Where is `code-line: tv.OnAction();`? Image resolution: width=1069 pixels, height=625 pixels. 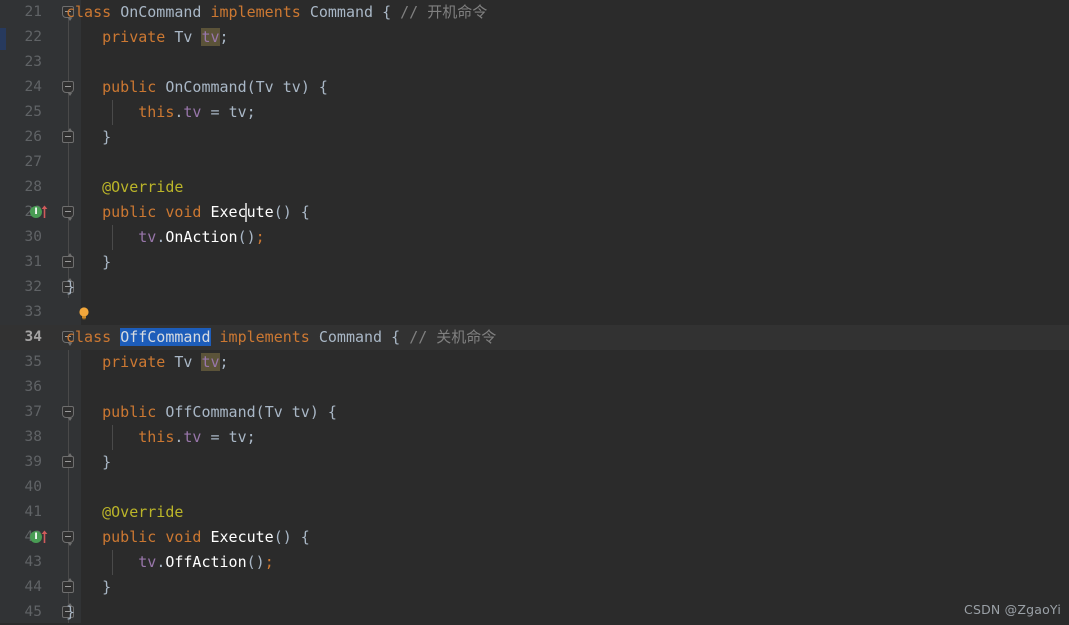 code-line: tv.OnAction(); is located at coordinates (201, 237).